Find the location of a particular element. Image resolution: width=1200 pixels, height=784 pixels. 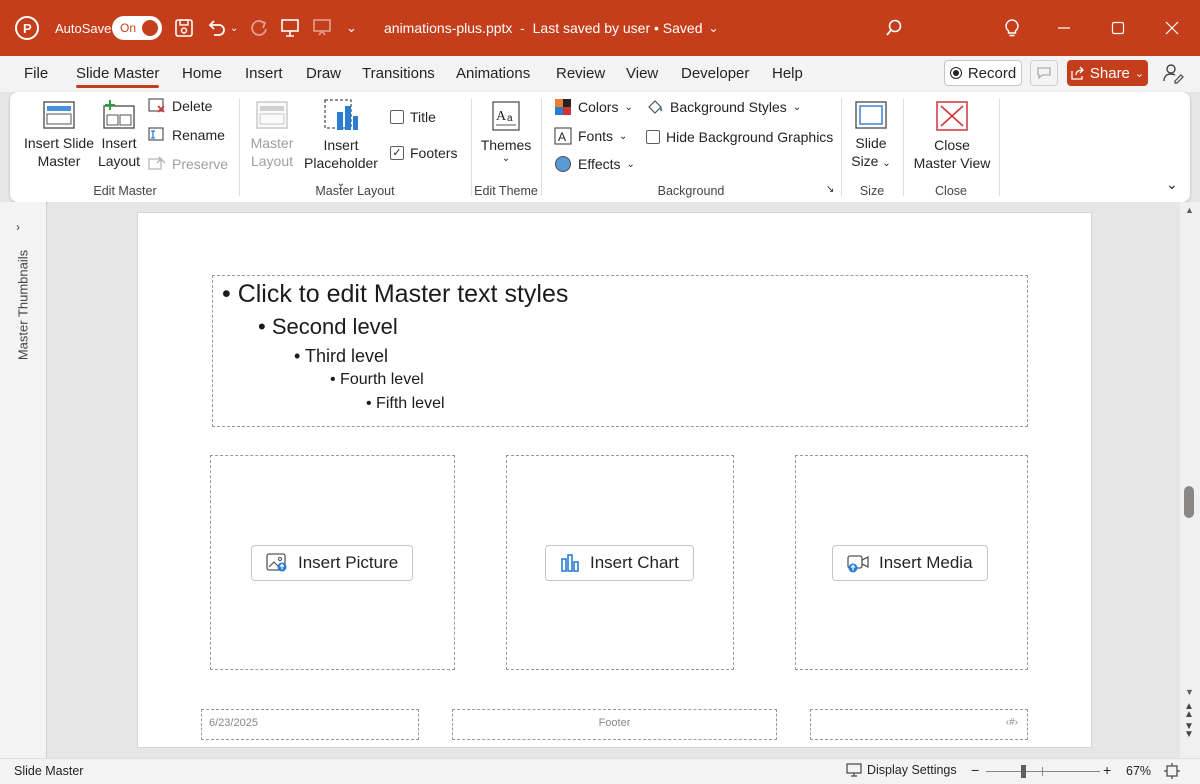

tab-label: Animations is located at coordinates (493, 73).